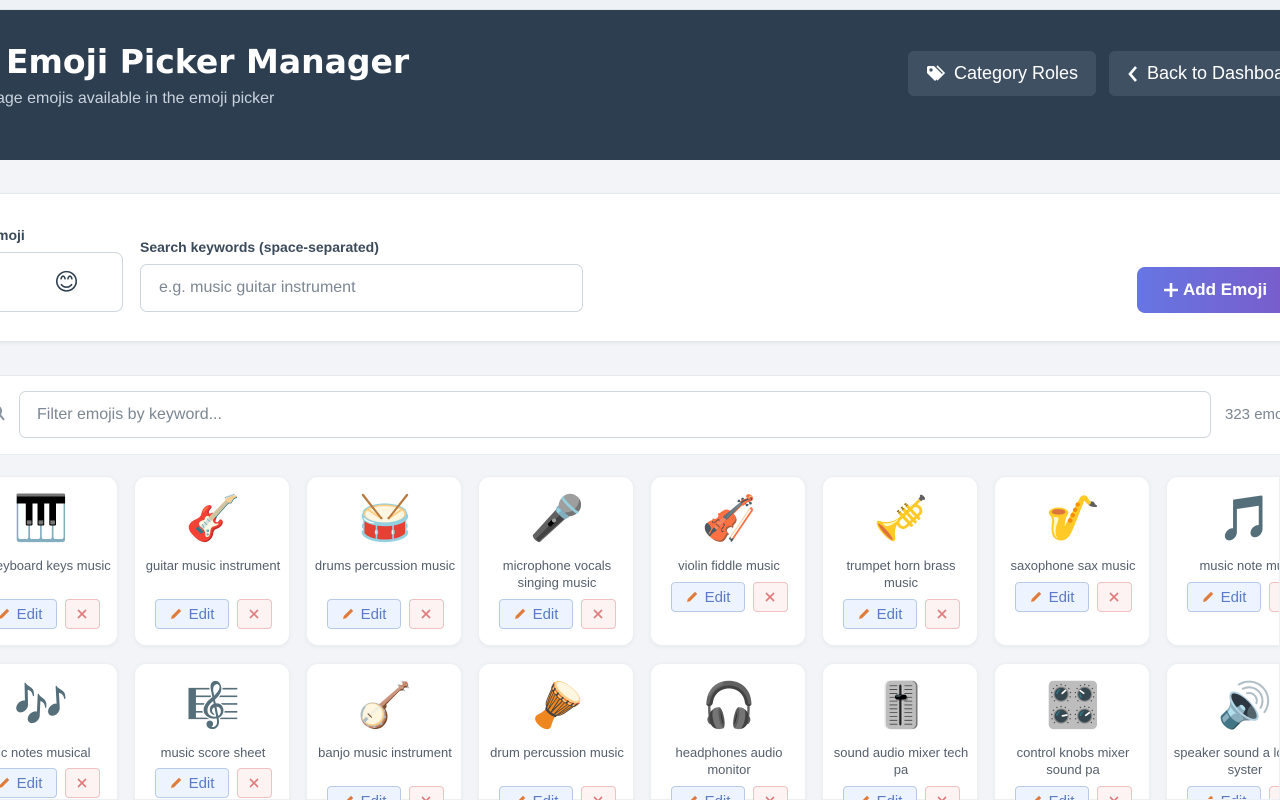 This screenshot has height=800, width=1280. What do you see at coordinates (1073, 761) in the screenshot?
I see `emoji-keywords: control knobs mixer sound pa` at bounding box center [1073, 761].